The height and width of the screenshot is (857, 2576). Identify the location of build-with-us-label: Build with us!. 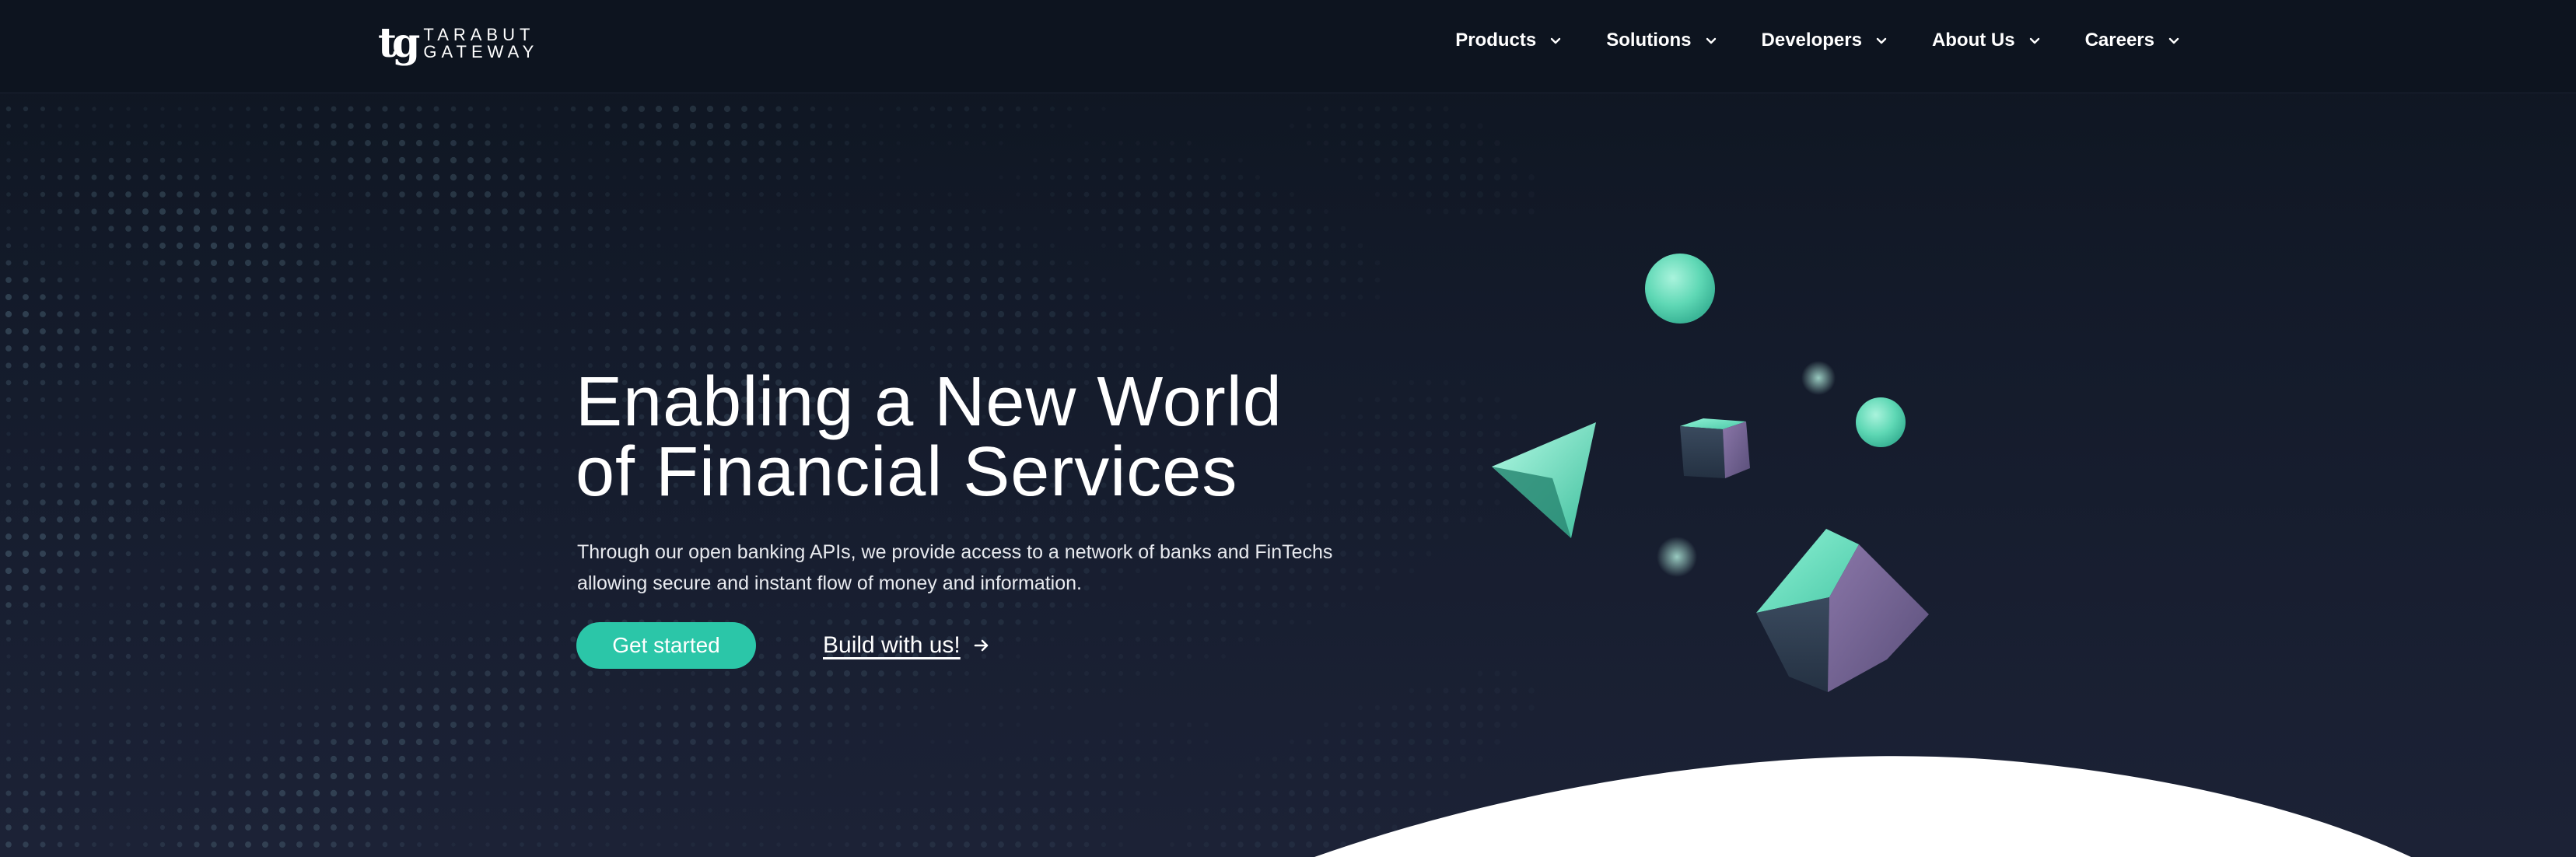
(892, 645).